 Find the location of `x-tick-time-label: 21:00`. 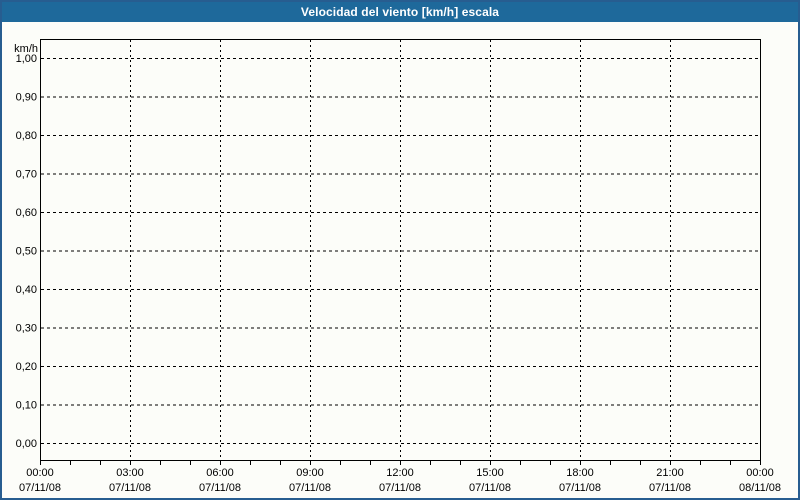

x-tick-time-label: 21:00 is located at coordinates (670, 473).